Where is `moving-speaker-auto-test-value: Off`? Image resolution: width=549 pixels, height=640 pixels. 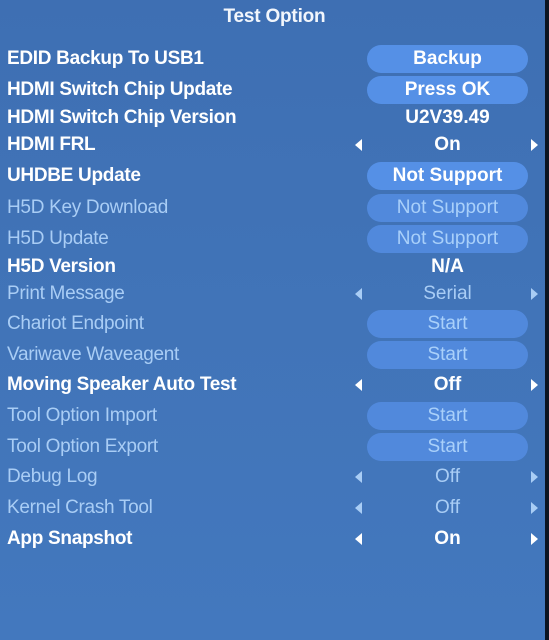
moving-speaker-auto-test-value: Off is located at coordinates (447, 385).